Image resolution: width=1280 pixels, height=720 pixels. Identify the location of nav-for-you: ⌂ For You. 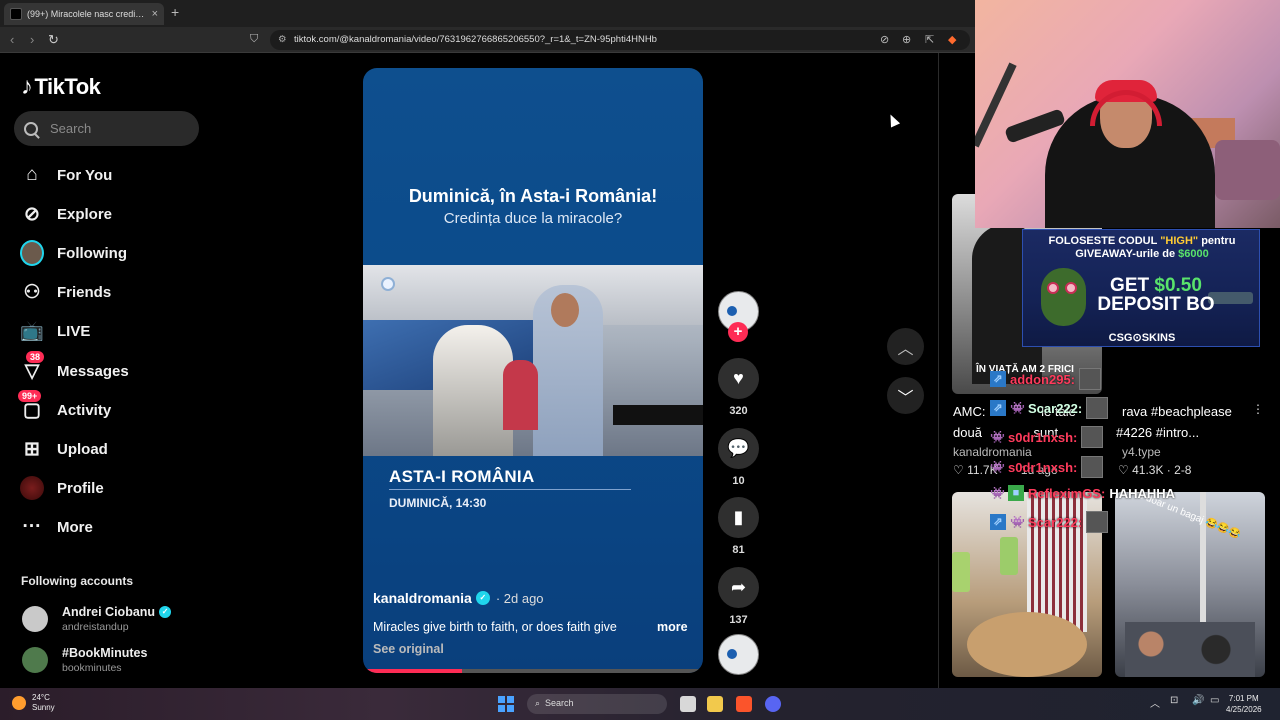
(66, 175).